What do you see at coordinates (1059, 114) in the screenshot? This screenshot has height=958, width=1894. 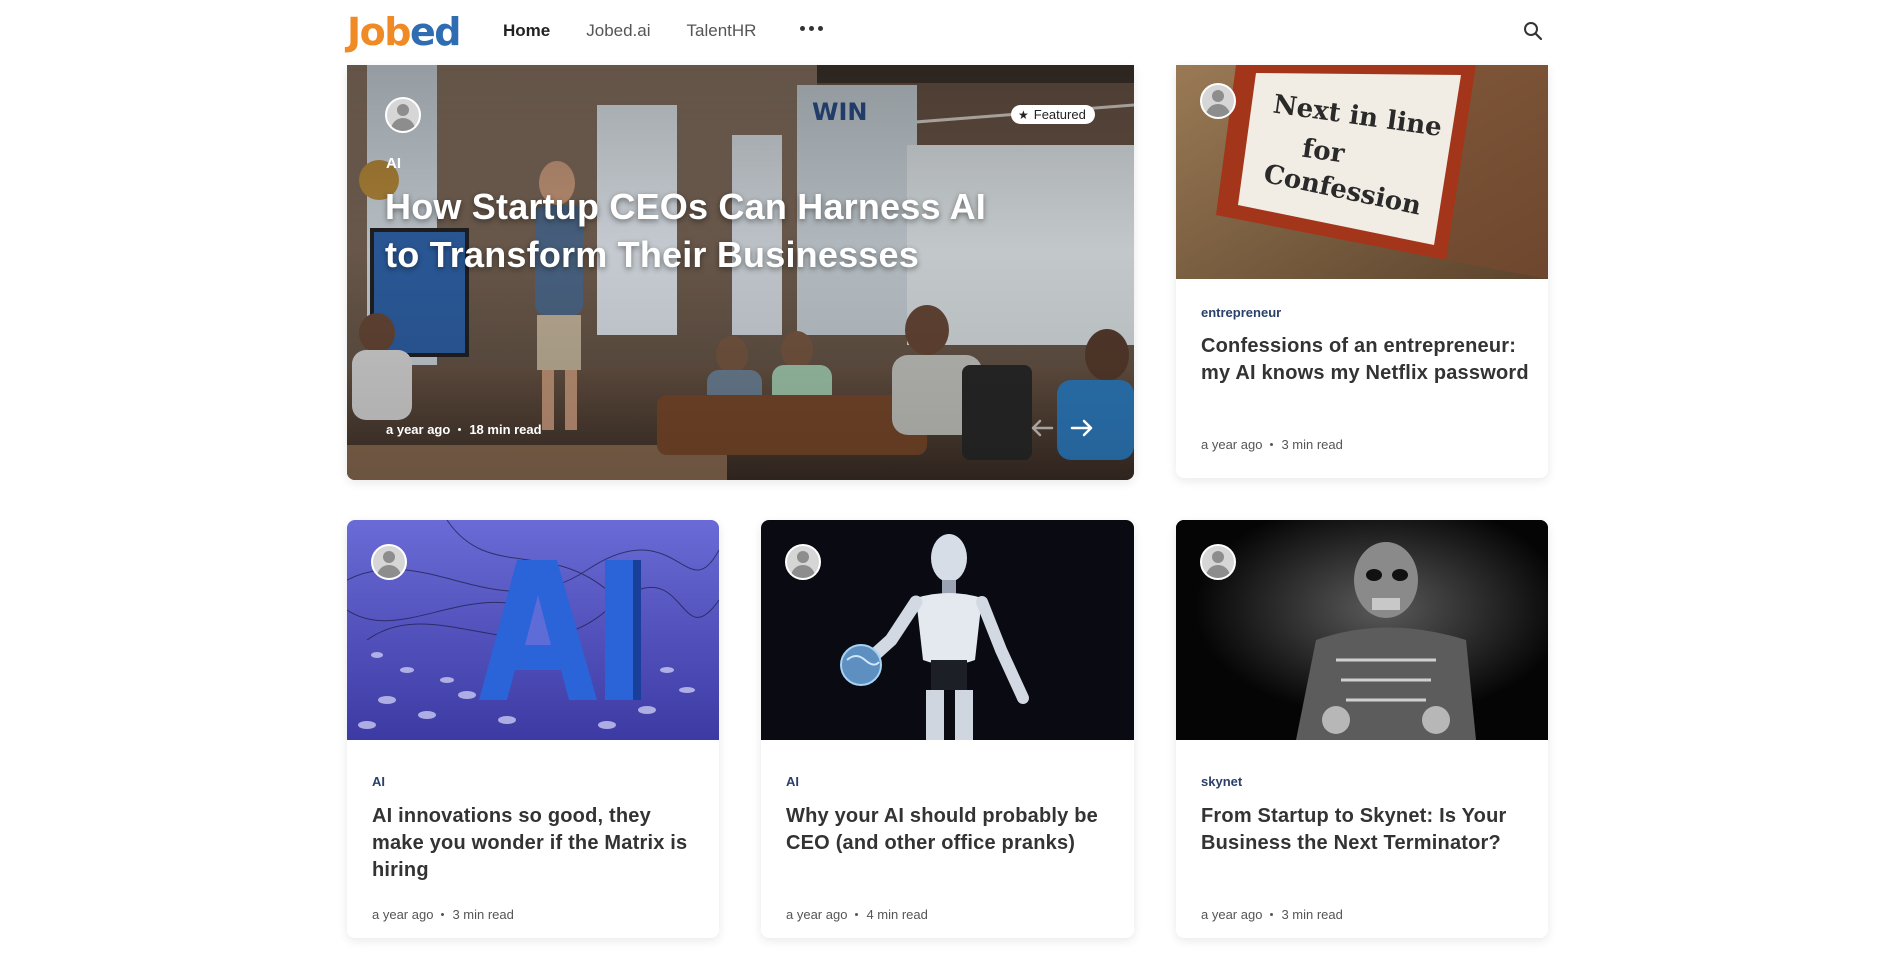 I see `featured-badge-label: Featured` at bounding box center [1059, 114].